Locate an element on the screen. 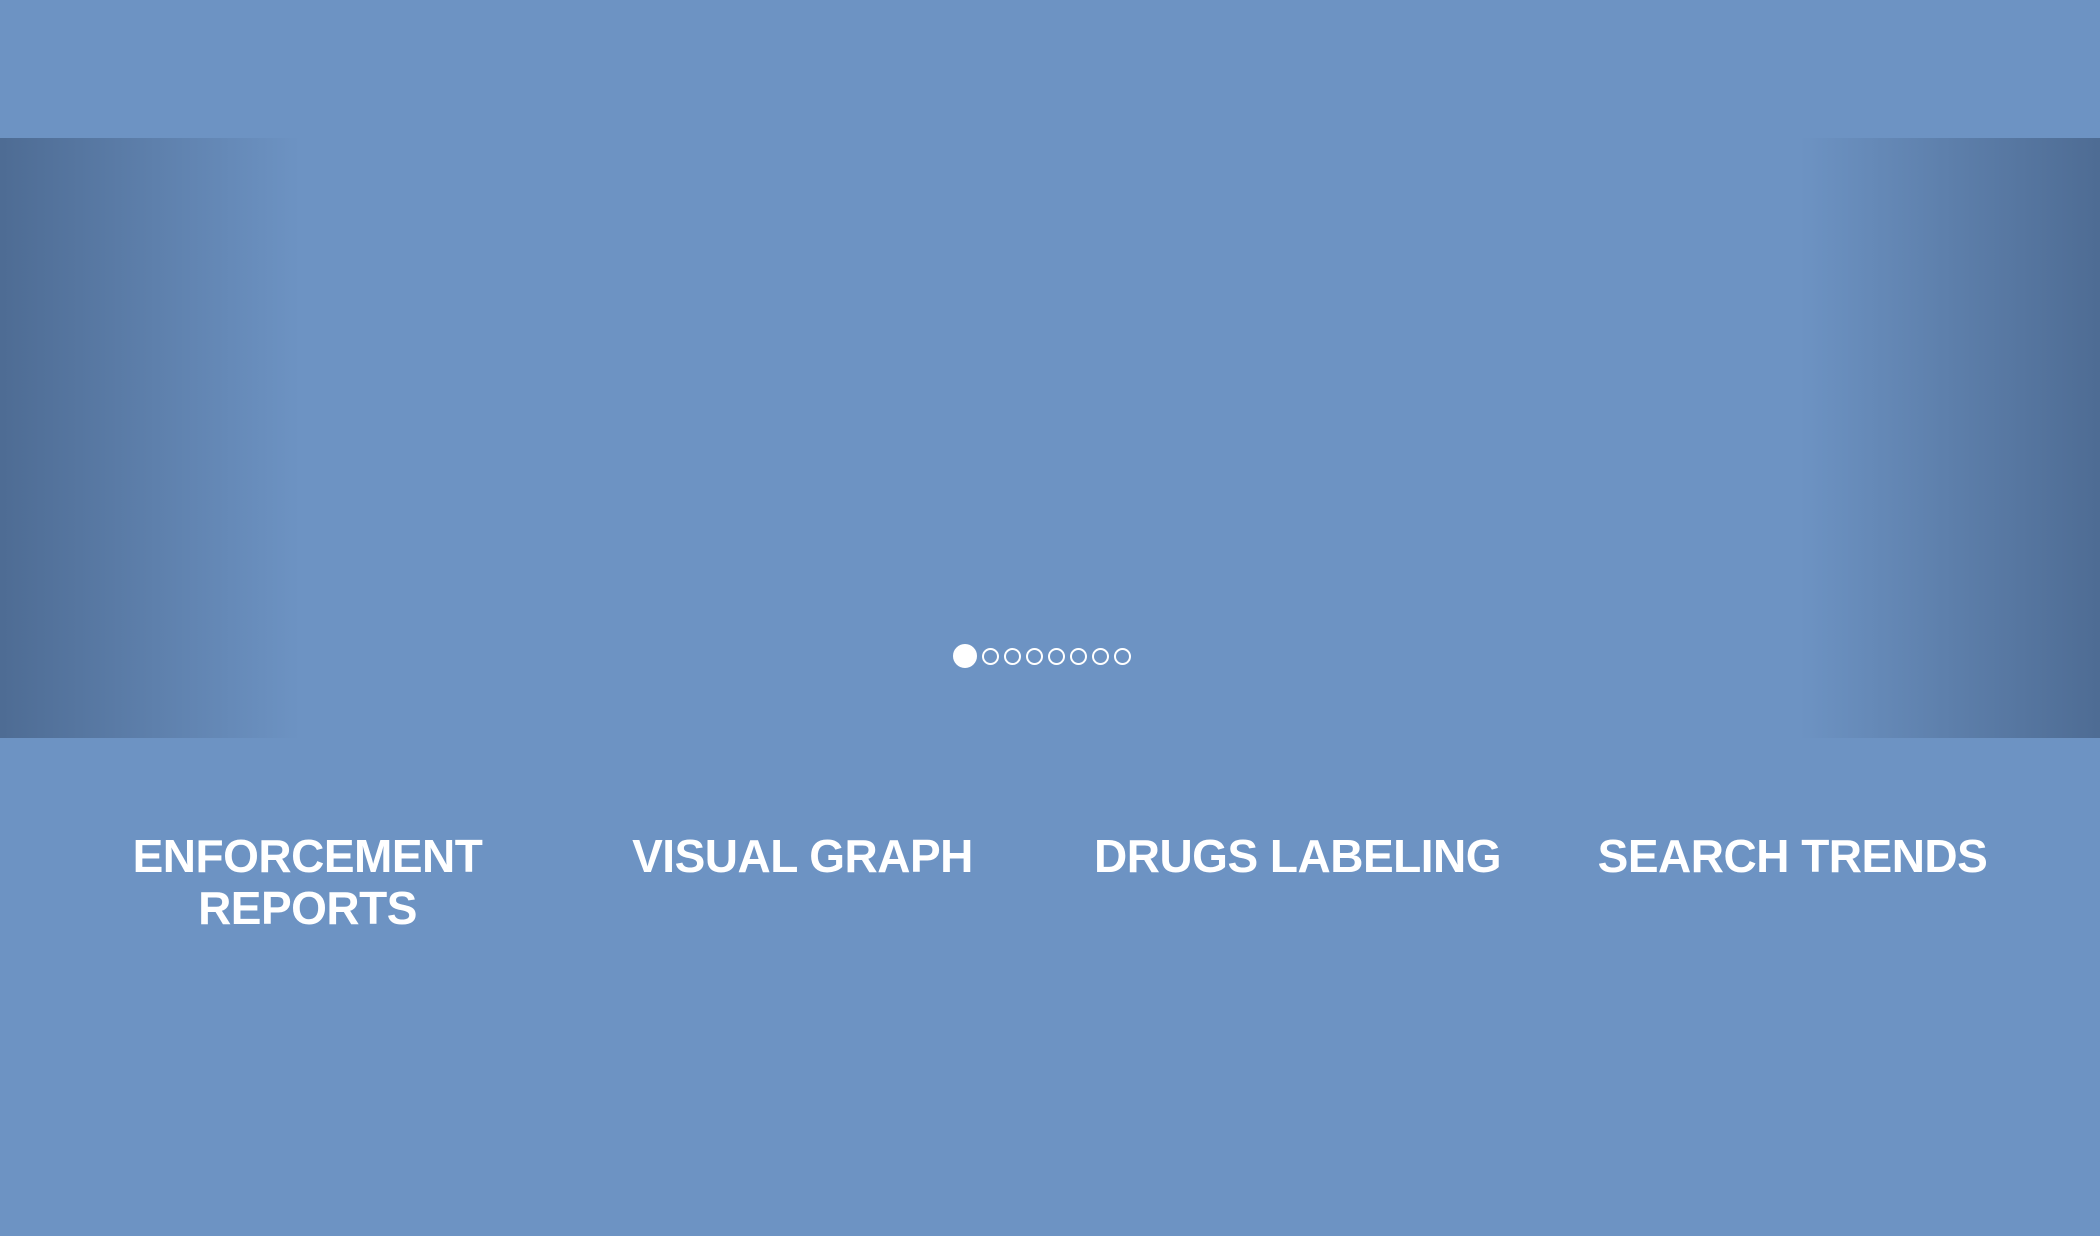 The width and height of the screenshot is (2100, 1236). top-bar is located at coordinates (1050, 69).